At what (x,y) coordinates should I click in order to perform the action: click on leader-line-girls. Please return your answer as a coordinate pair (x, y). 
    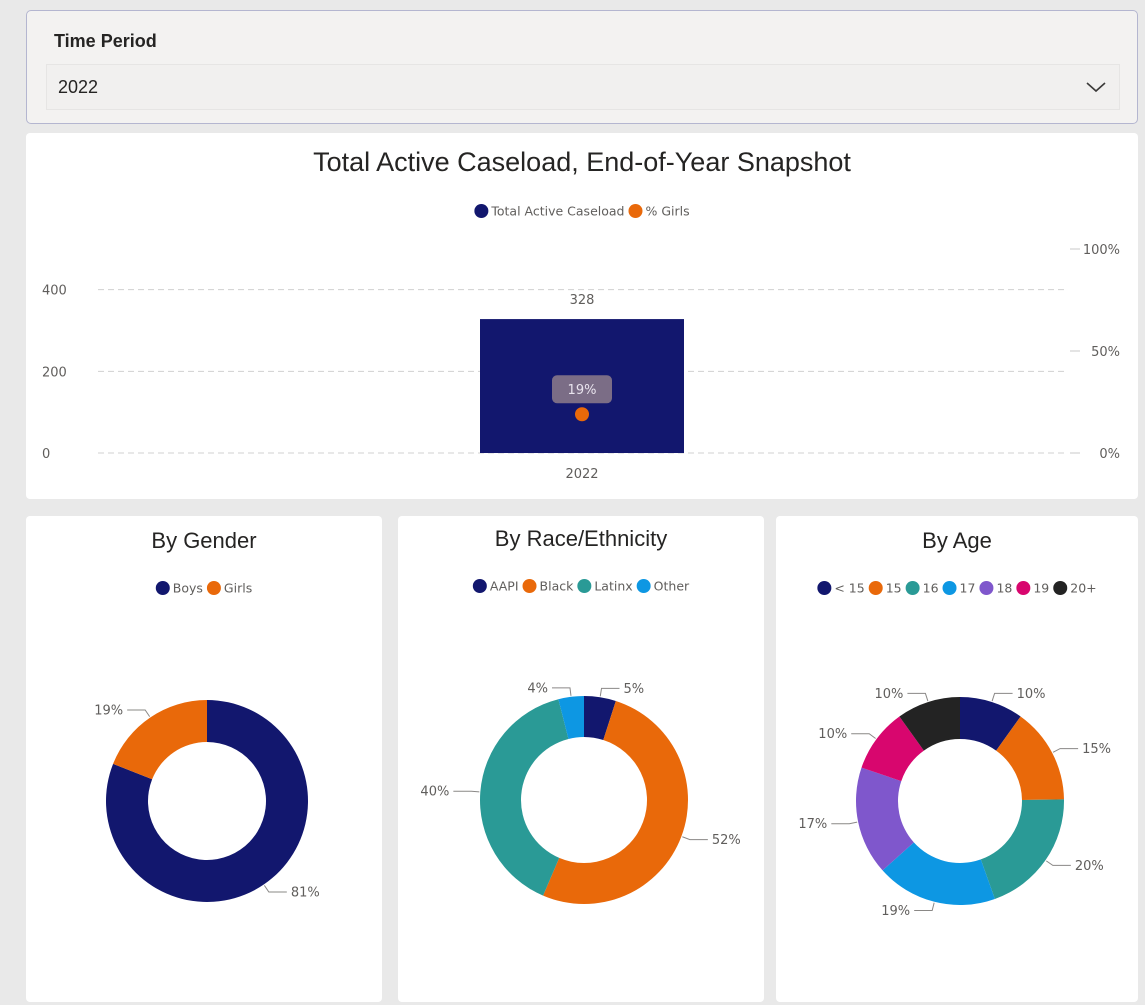
    Looking at the image, I should click on (139, 713).